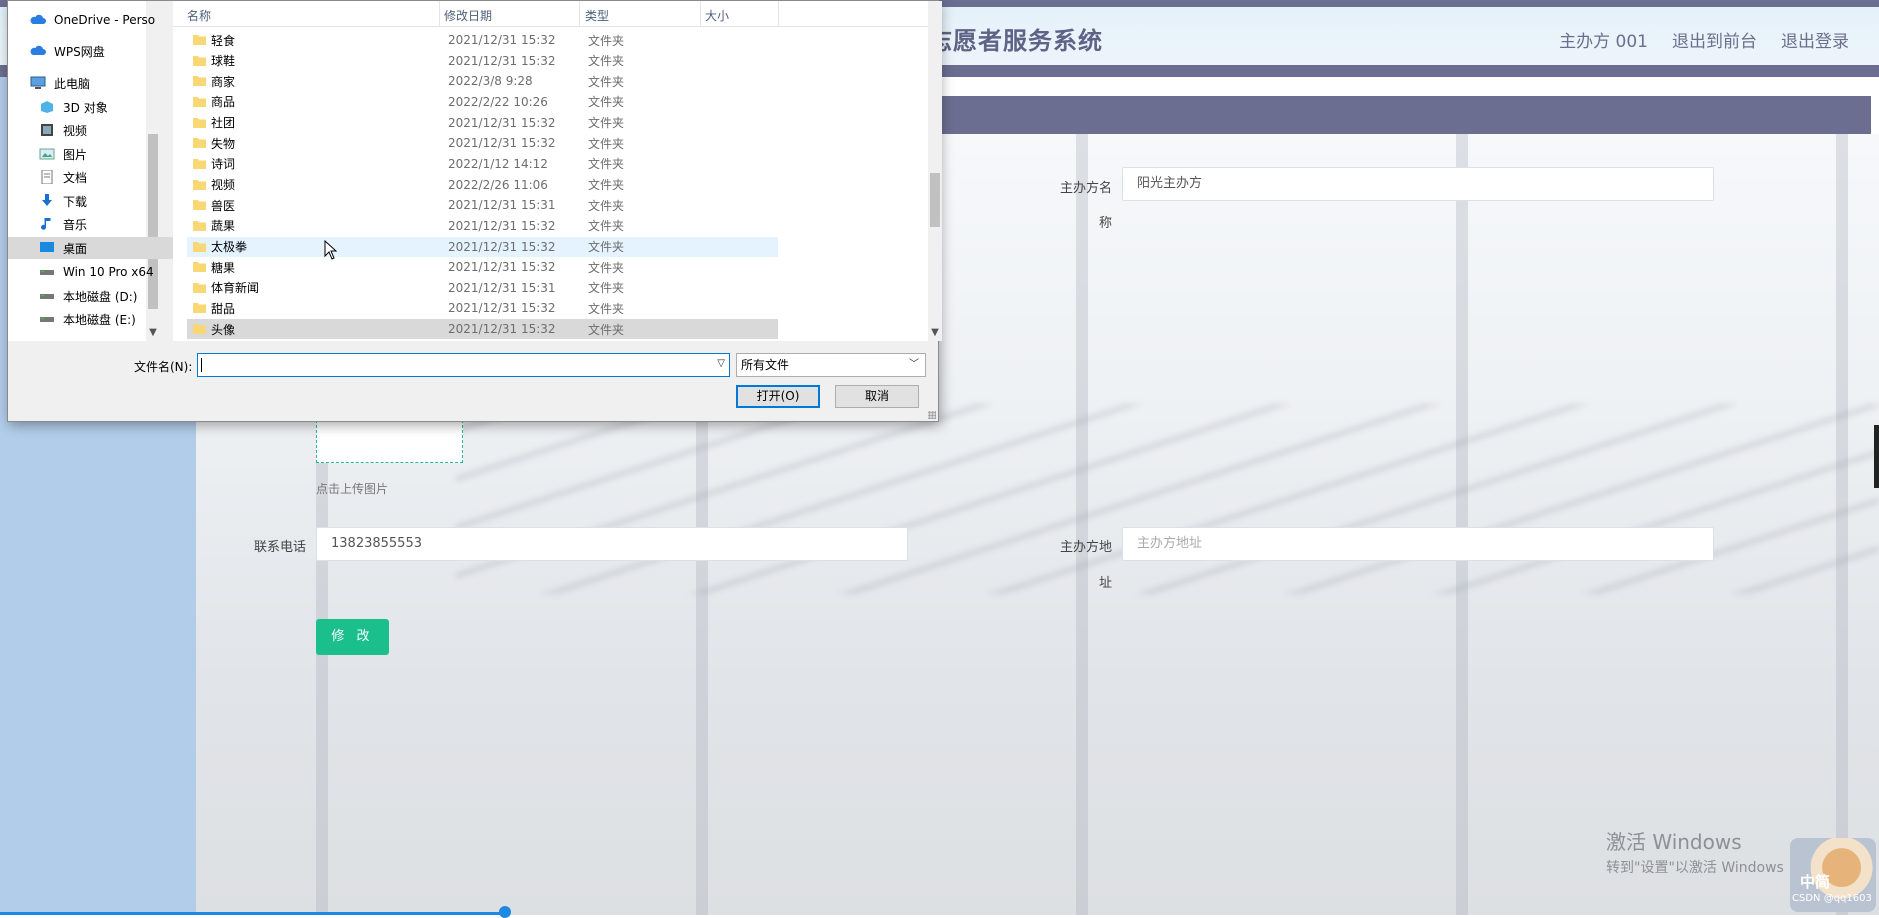 The width and height of the screenshot is (1879, 918). What do you see at coordinates (1832, 898) in the screenshot?
I see `avatar-caption: CSDN @qq1603` at bounding box center [1832, 898].